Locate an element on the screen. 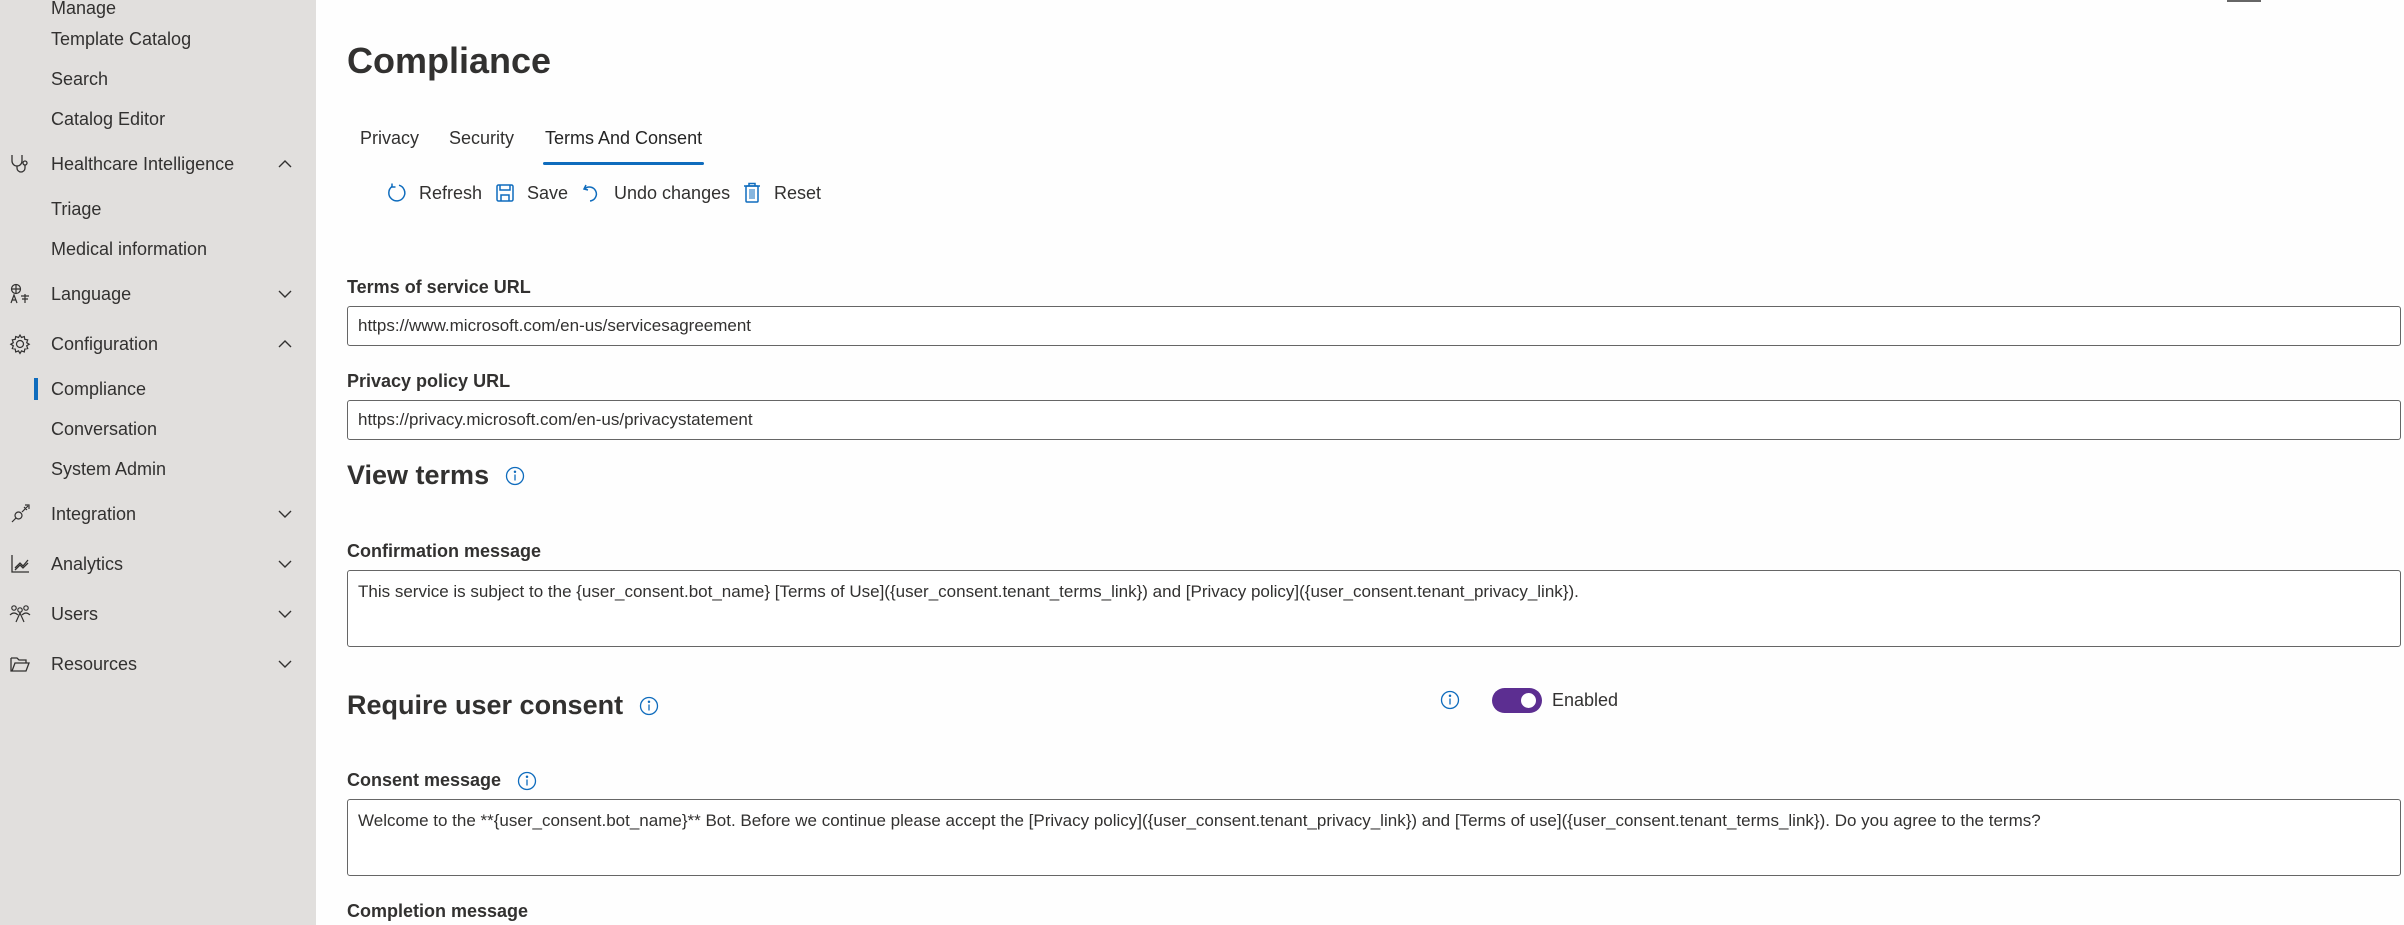 The image size is (2404, 925). active-indicator is located at coordinates (36, 389).